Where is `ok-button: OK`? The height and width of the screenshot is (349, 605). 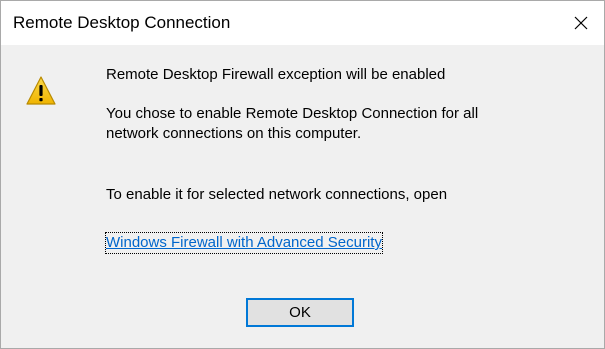
ok-button: OK is located at coordinates (300, 312).